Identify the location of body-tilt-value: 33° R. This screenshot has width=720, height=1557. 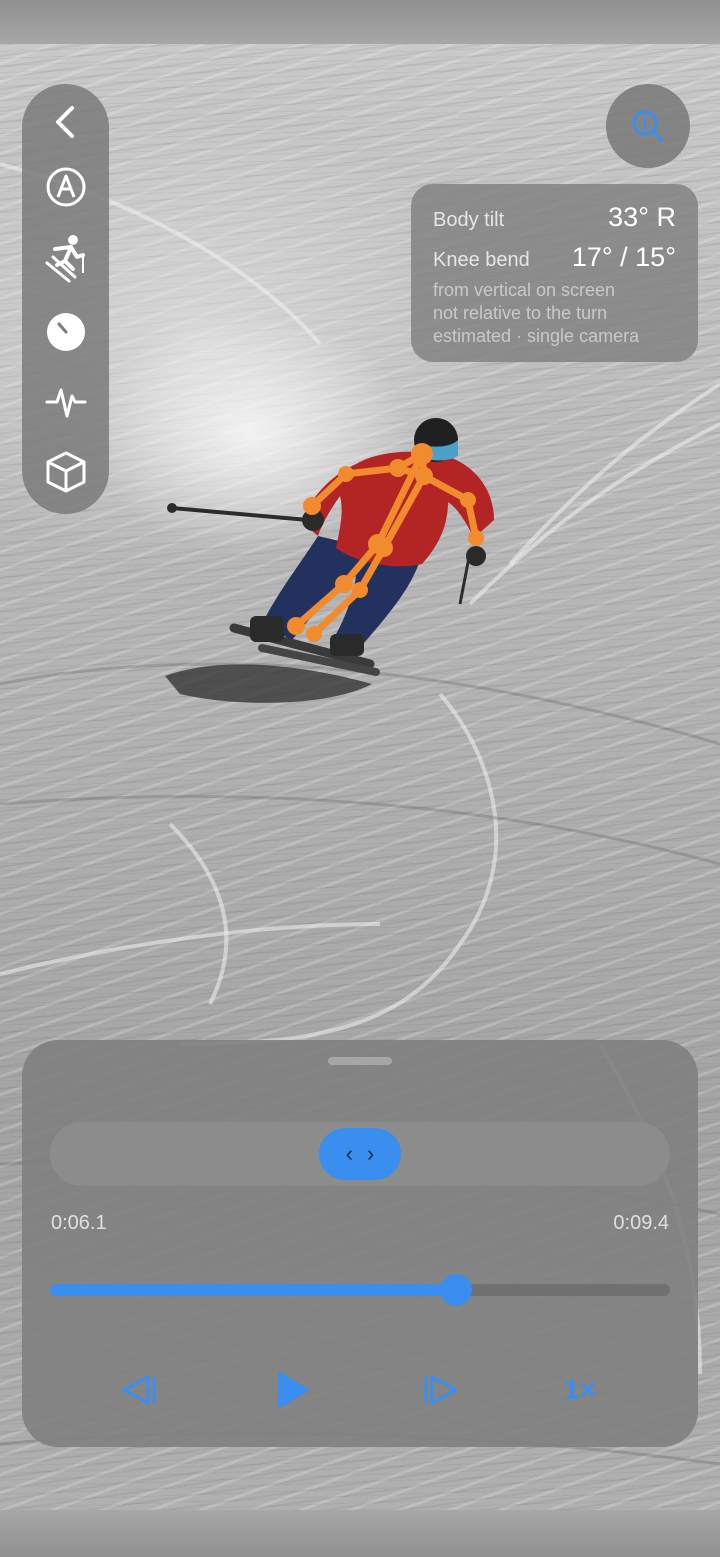
(642, 217).